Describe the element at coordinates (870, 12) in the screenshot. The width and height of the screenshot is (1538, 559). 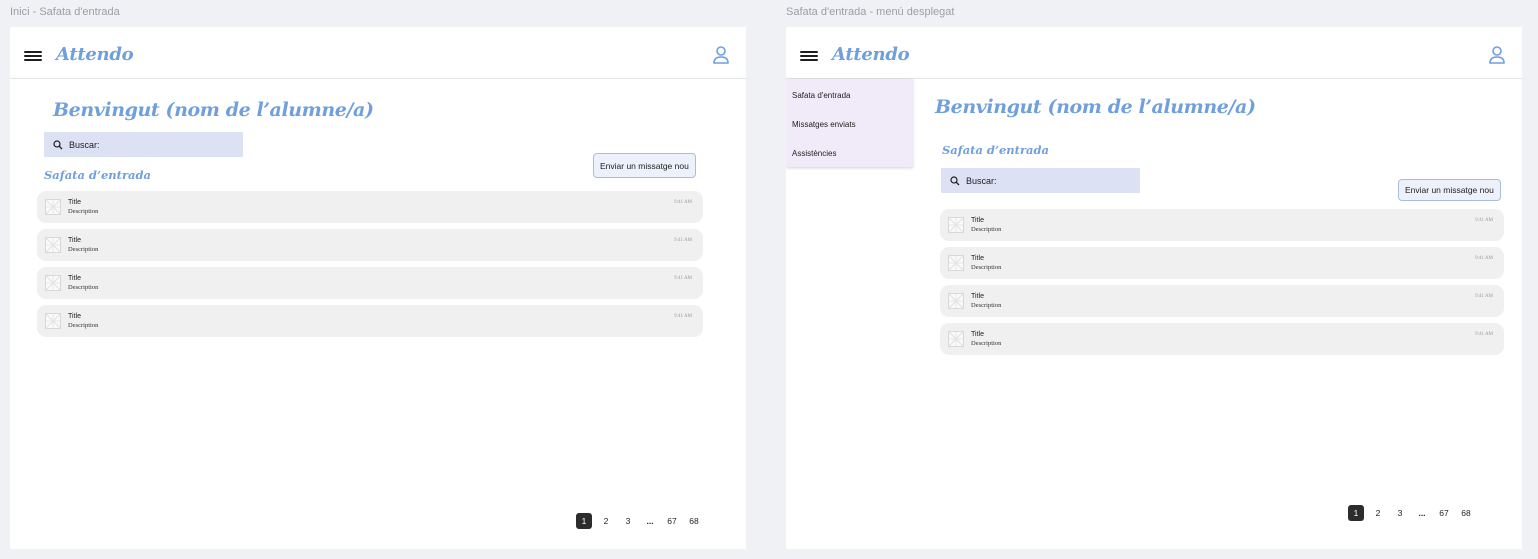
I see `frame-label: Safata d'entrada - menú desplegat` at that location.